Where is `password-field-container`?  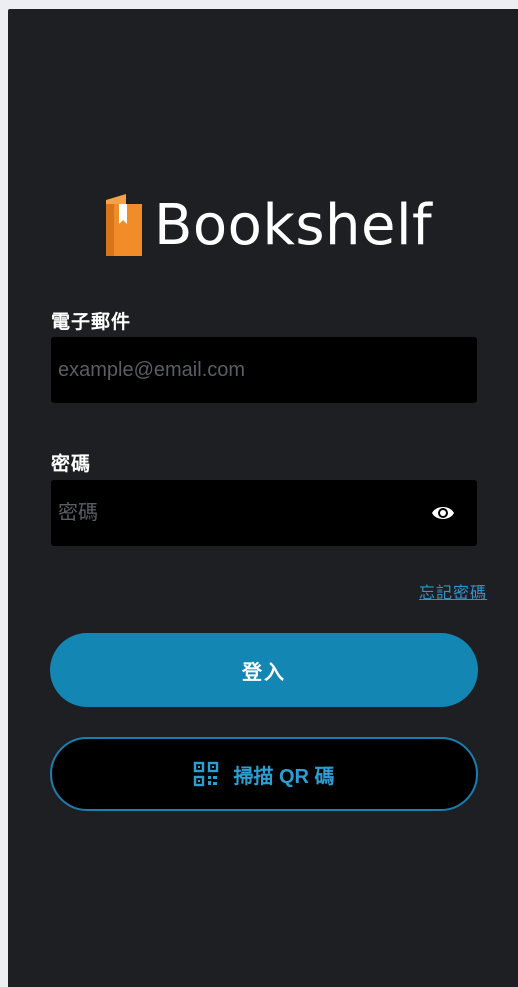 password-field-container is located at coordinates (264, 513).